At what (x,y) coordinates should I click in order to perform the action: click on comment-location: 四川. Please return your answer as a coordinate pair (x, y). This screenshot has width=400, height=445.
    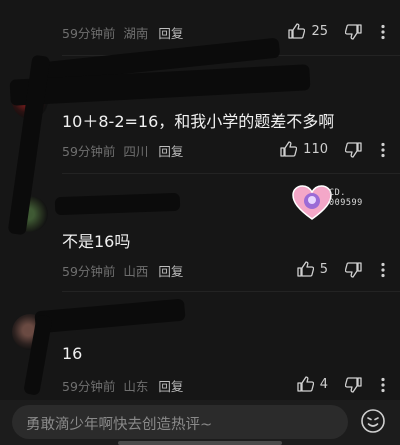
    Looking at the image, I should click on (136, 151).